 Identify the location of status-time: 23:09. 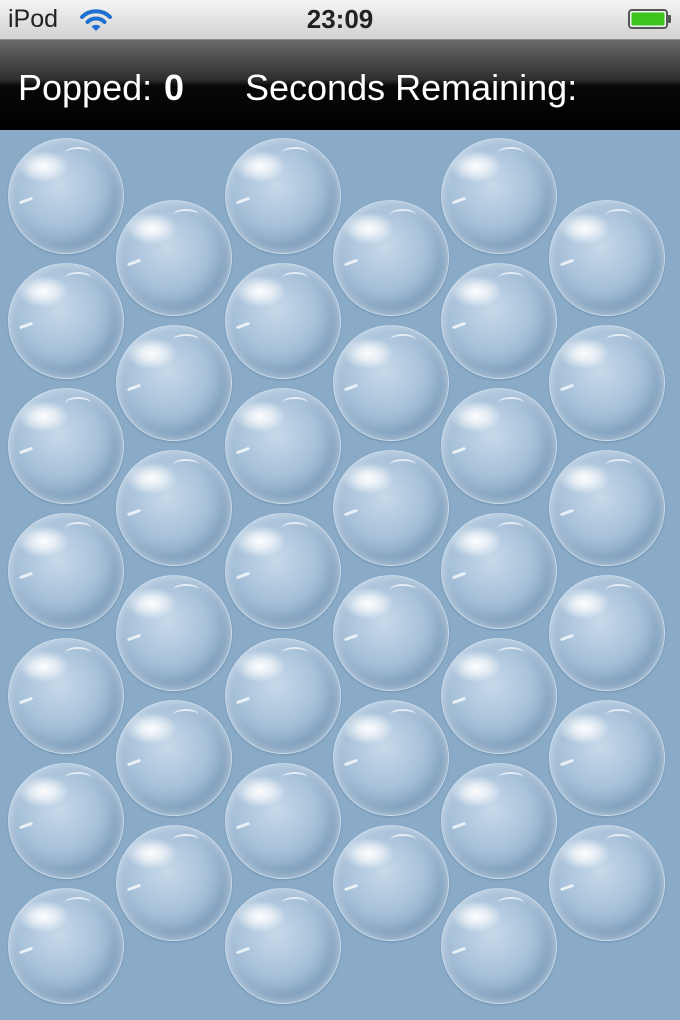
(340, 19).